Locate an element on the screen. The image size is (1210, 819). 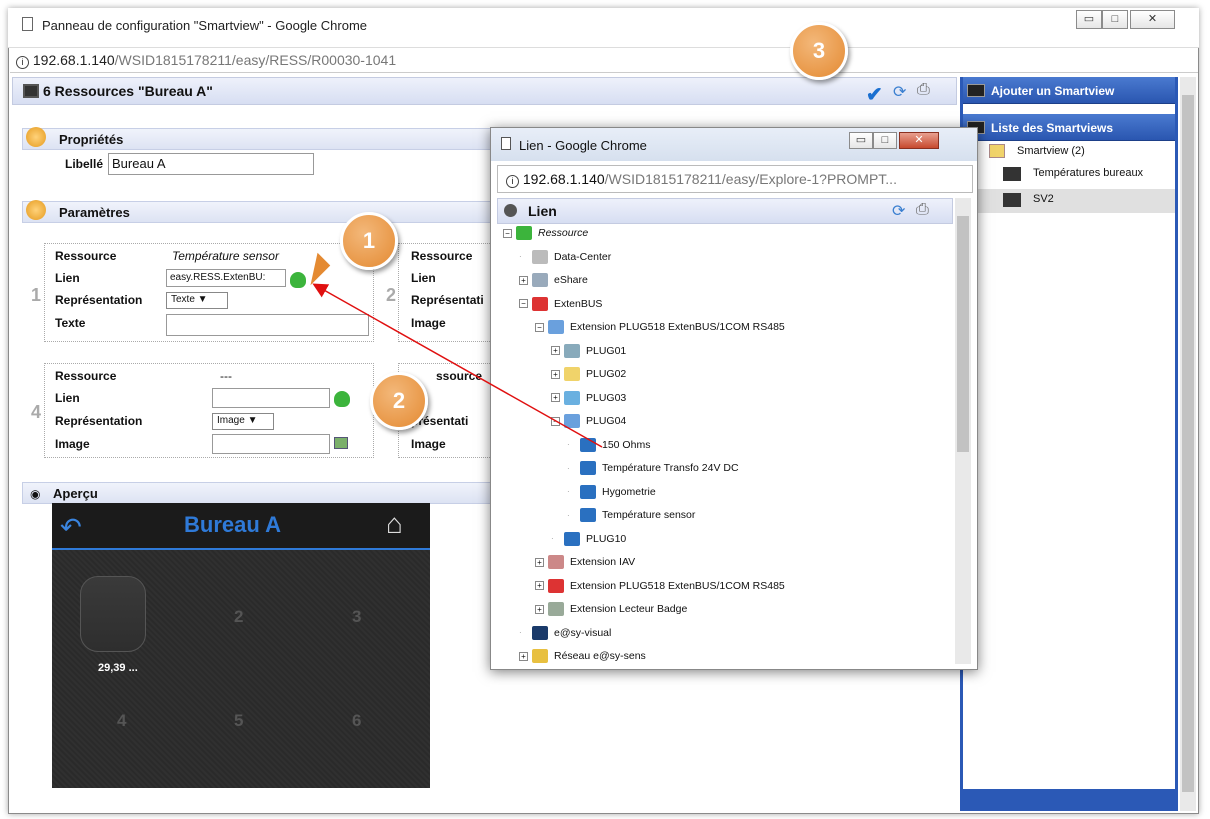
callout-badge: 1 is located at coordinates (369, 241).